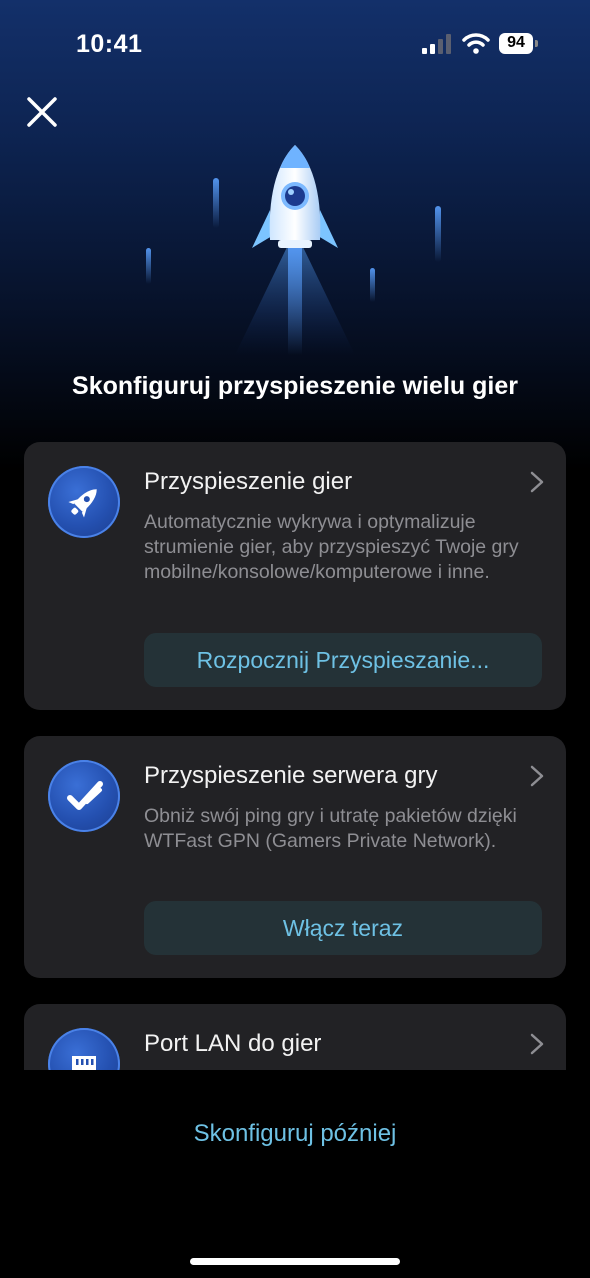  Describe the element at coordinates (295, 44) in the screenshot. I see `status-bar: 10:41 94` at that location.